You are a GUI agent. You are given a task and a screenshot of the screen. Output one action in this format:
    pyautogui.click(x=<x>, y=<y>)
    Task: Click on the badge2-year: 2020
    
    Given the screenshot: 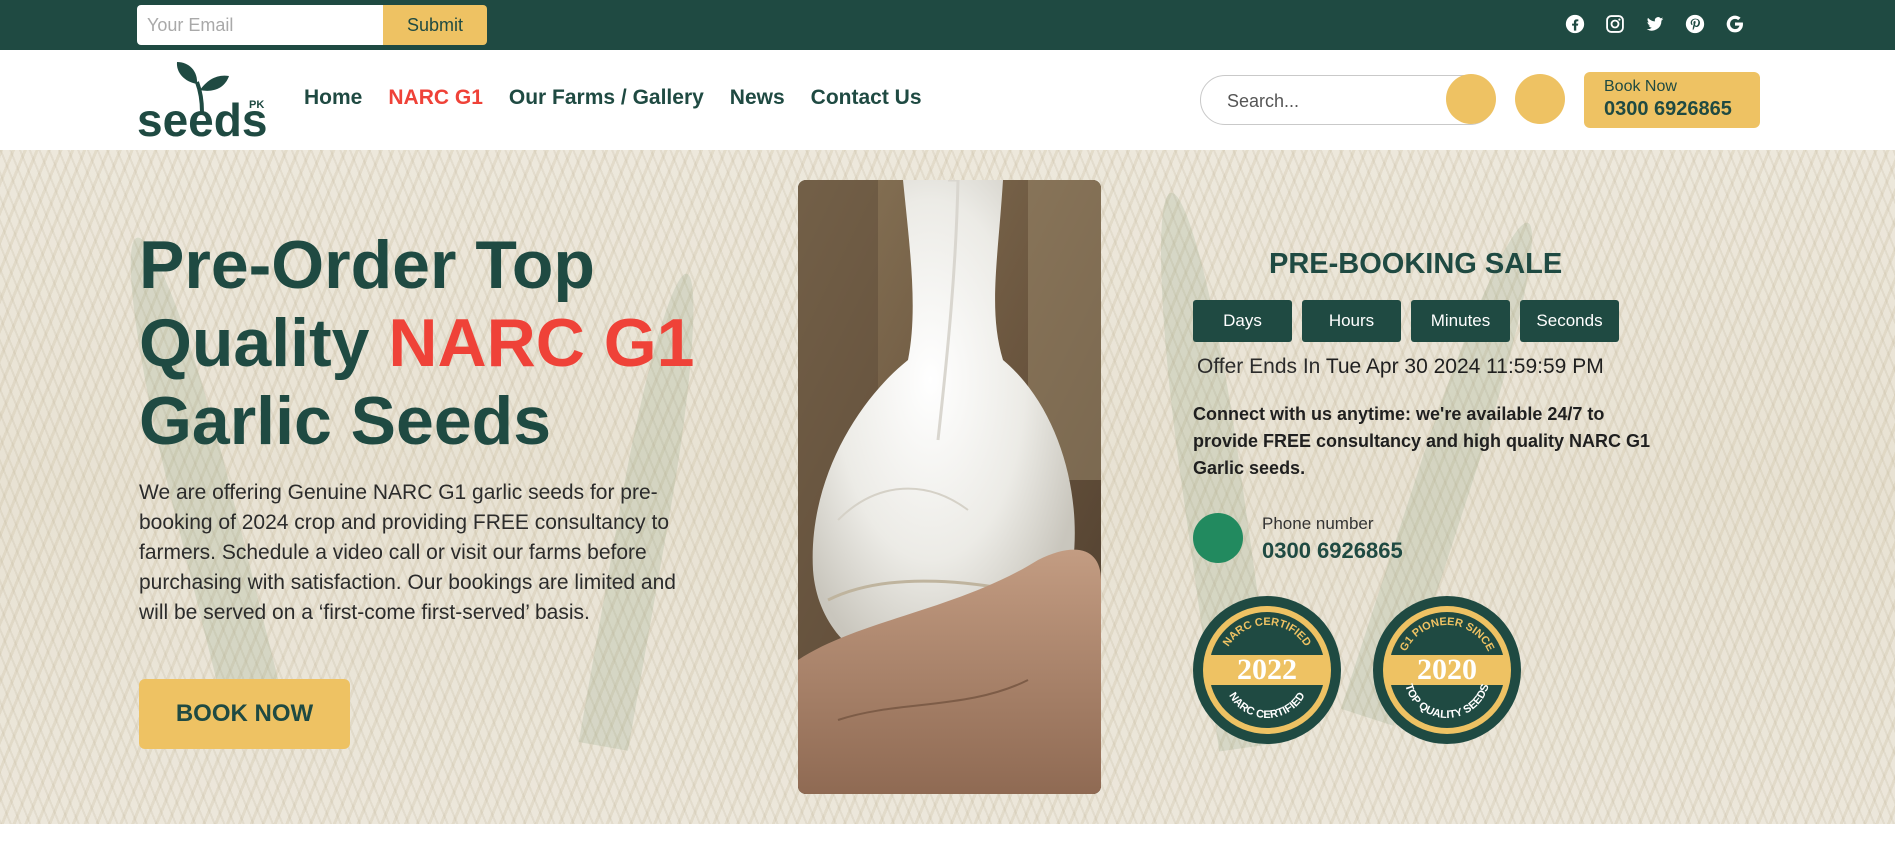 What is the action you would take?
    pyautogui.click(x=1447, y=669)
    